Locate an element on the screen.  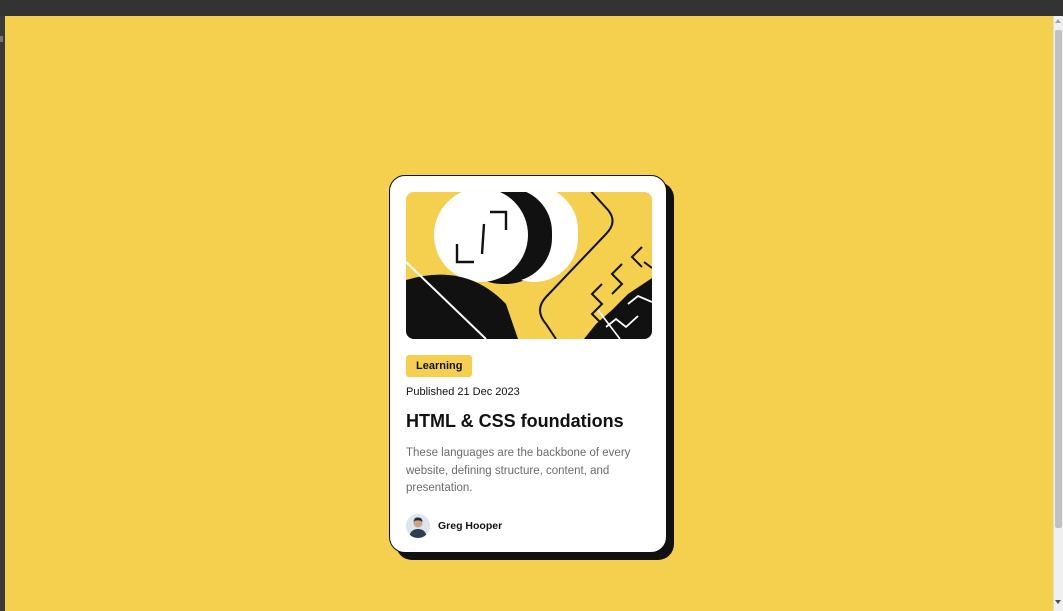
vertical-scrollbar is located at coordinates (1058, 313).